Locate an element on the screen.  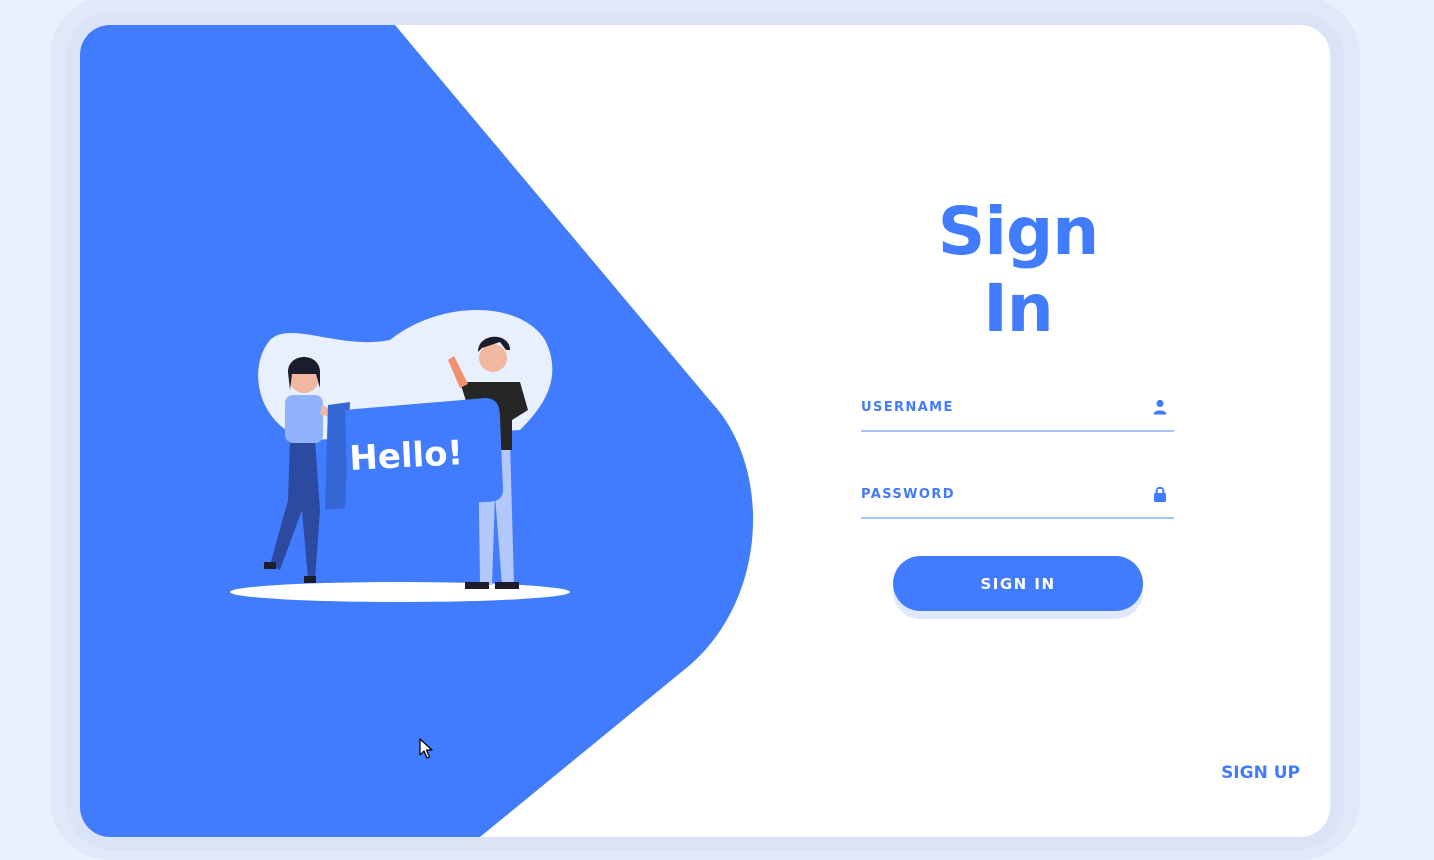
password-field is located at coordinates (1017, 498).